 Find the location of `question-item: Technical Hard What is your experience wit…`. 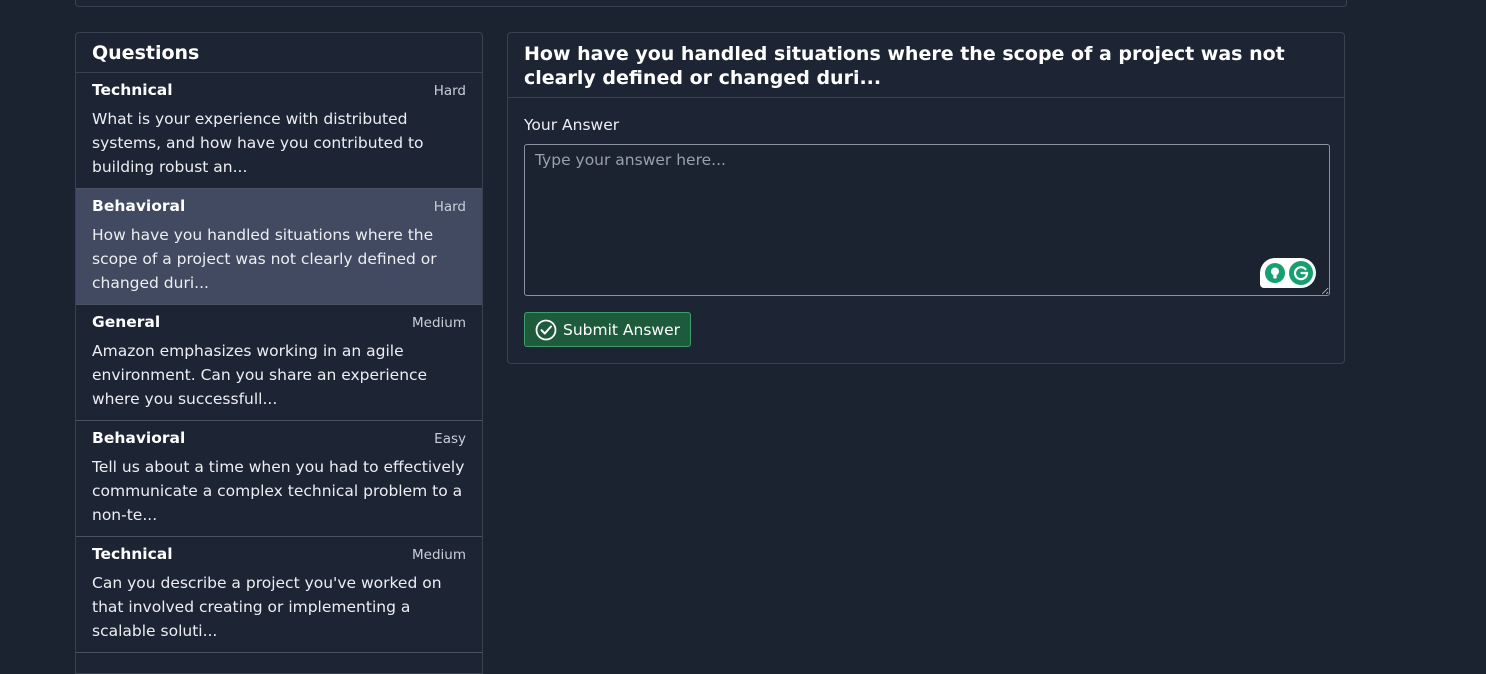

question-item: Technical Hard What is your experience wit… is located at coordinates (279, 131).